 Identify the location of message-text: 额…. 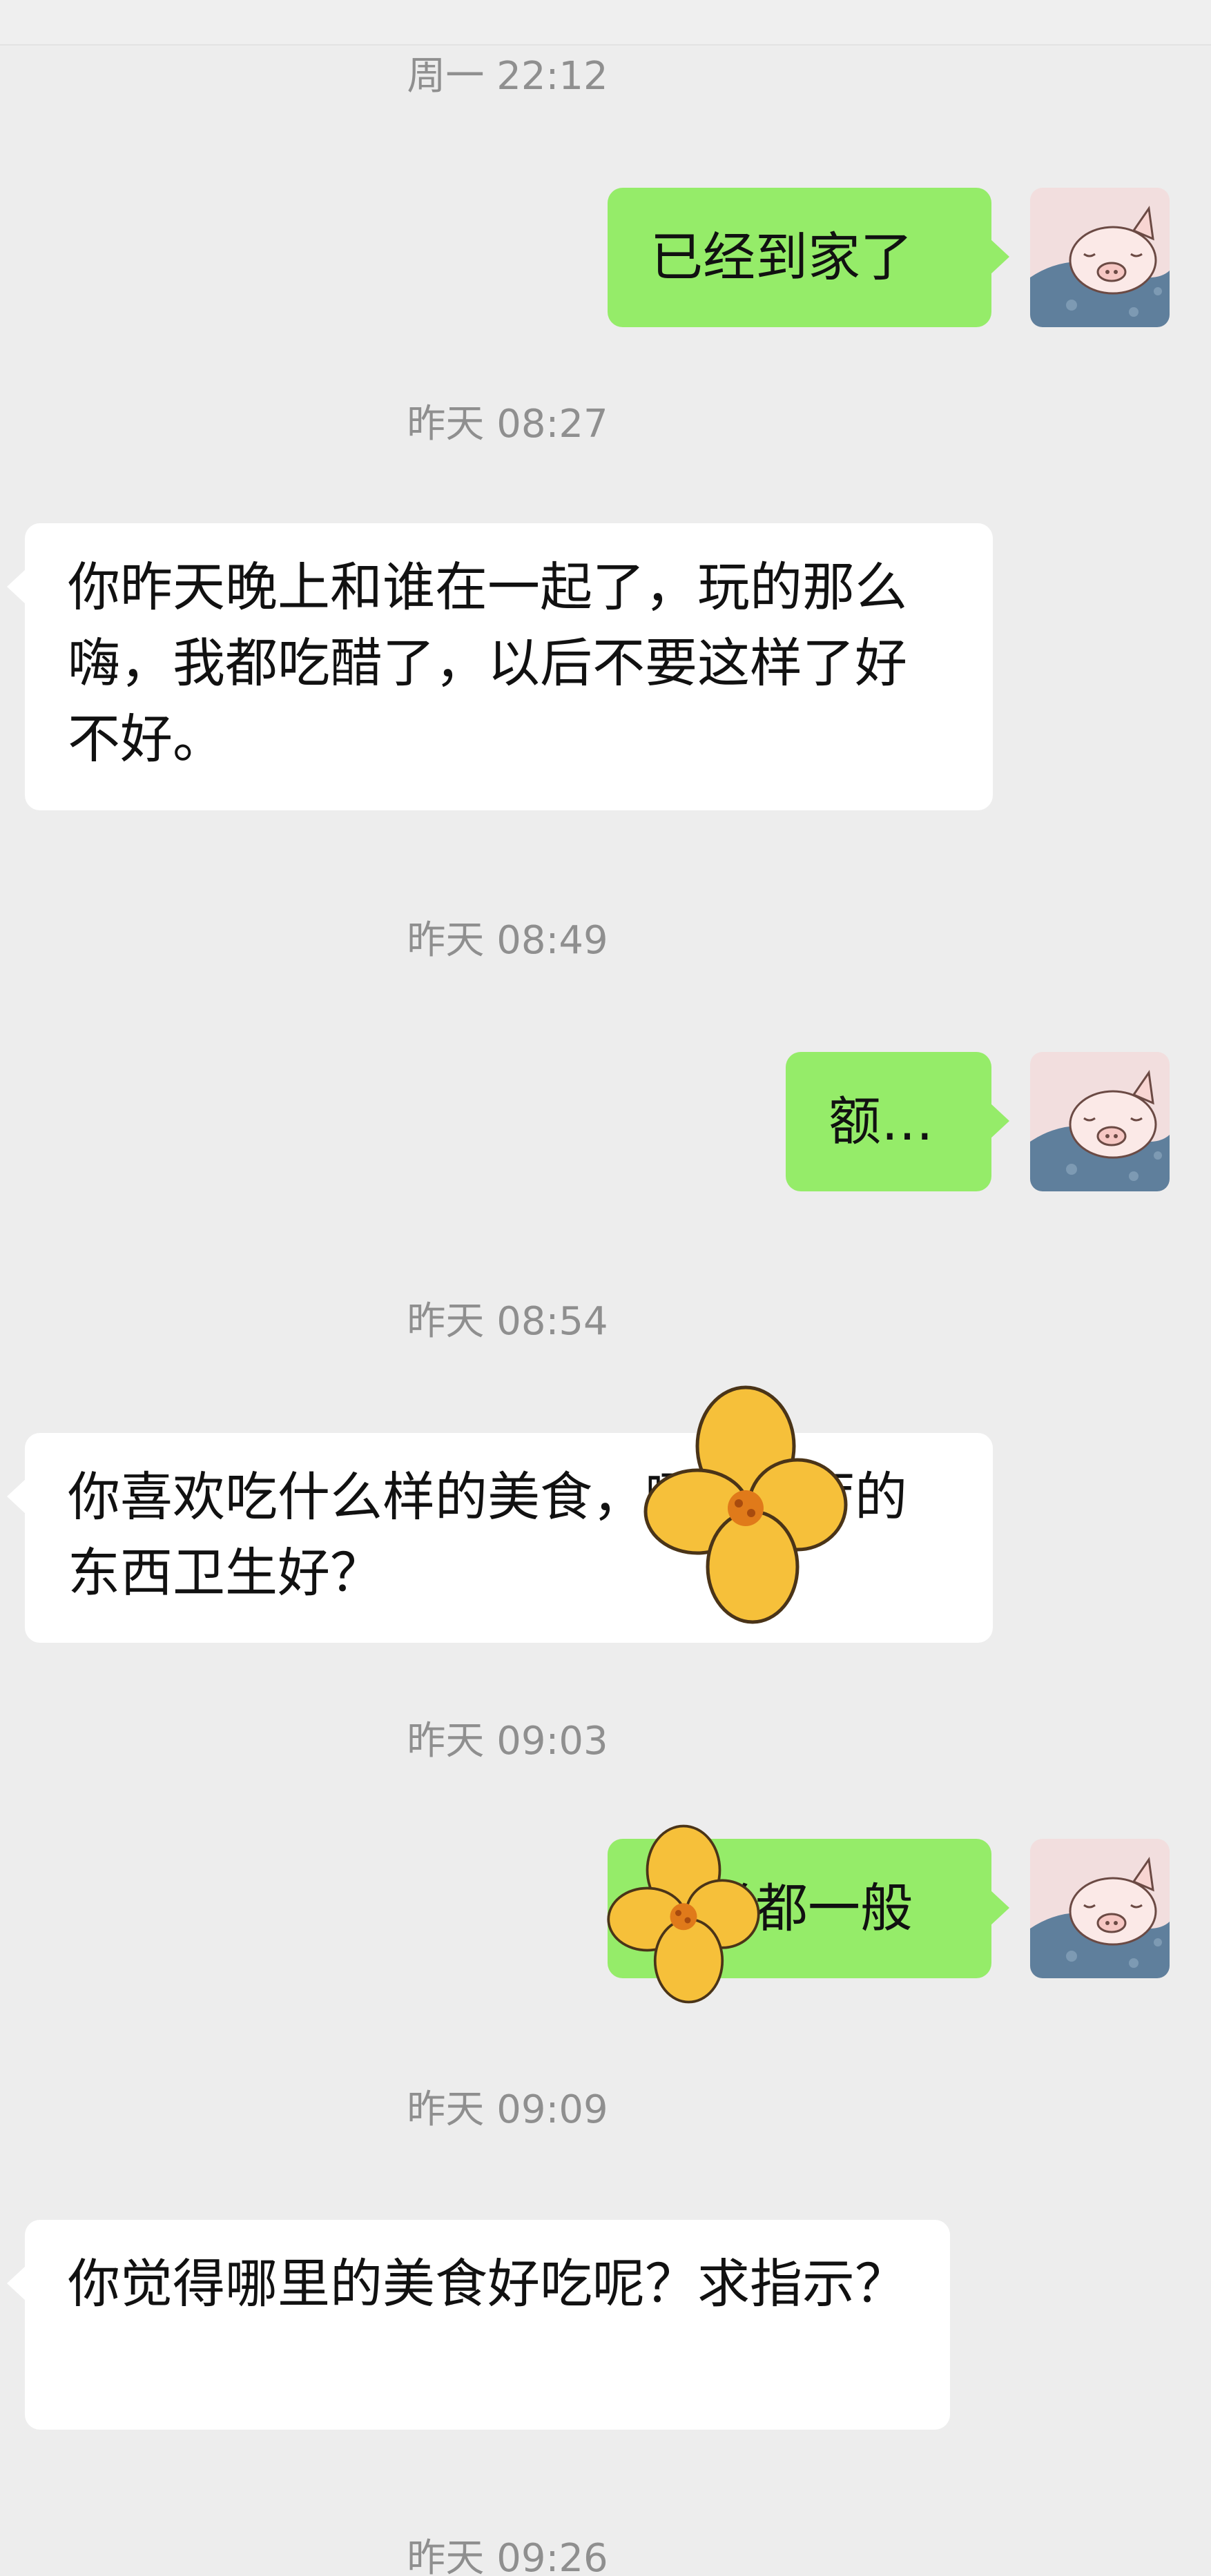
(881, 1121).